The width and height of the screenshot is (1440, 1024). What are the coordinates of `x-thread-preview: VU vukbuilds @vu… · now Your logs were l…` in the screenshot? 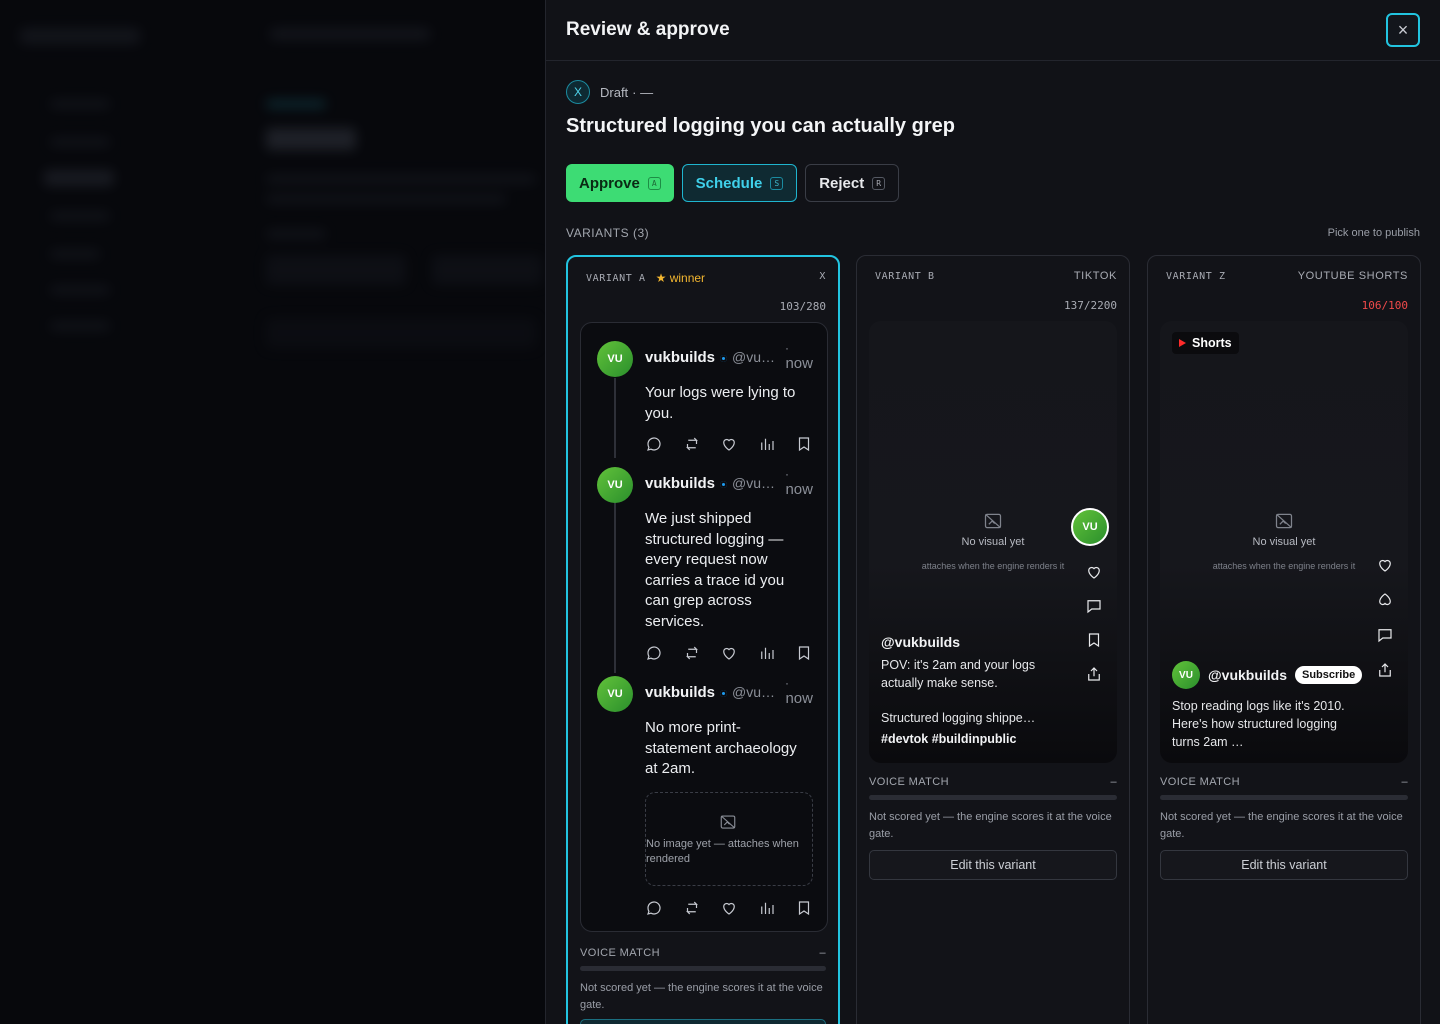 It's located at (704, 627).